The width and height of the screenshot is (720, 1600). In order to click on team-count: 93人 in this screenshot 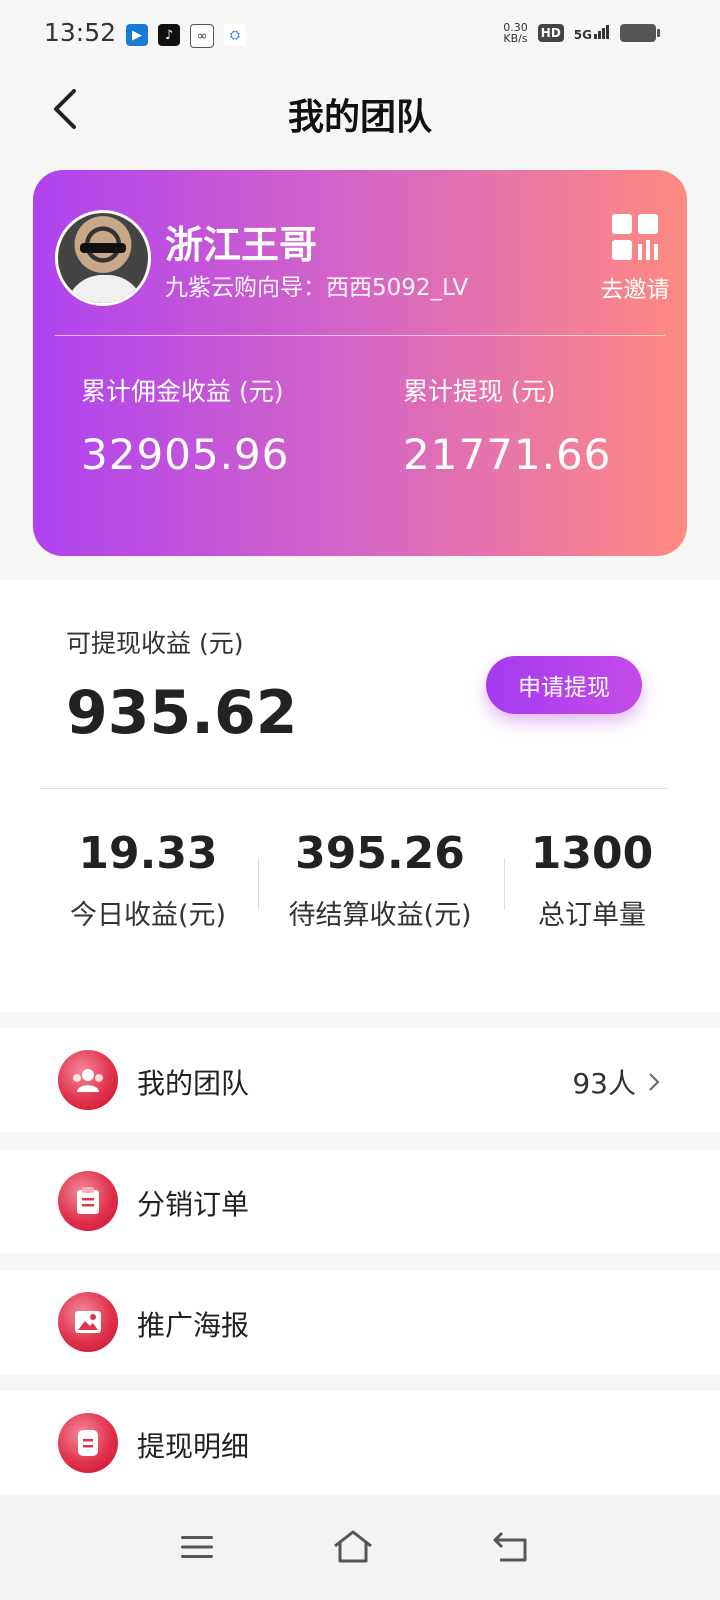, I will do `click(616, 1082)`.